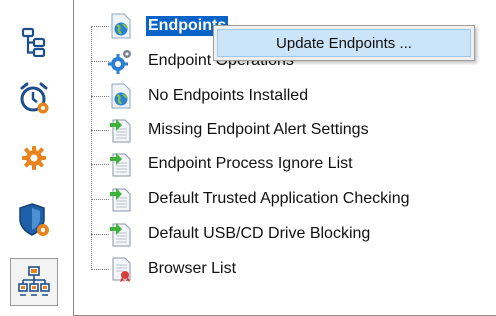  I want to click on tree-item-label: Endpoint Process Ignore List, so click(250, 163).